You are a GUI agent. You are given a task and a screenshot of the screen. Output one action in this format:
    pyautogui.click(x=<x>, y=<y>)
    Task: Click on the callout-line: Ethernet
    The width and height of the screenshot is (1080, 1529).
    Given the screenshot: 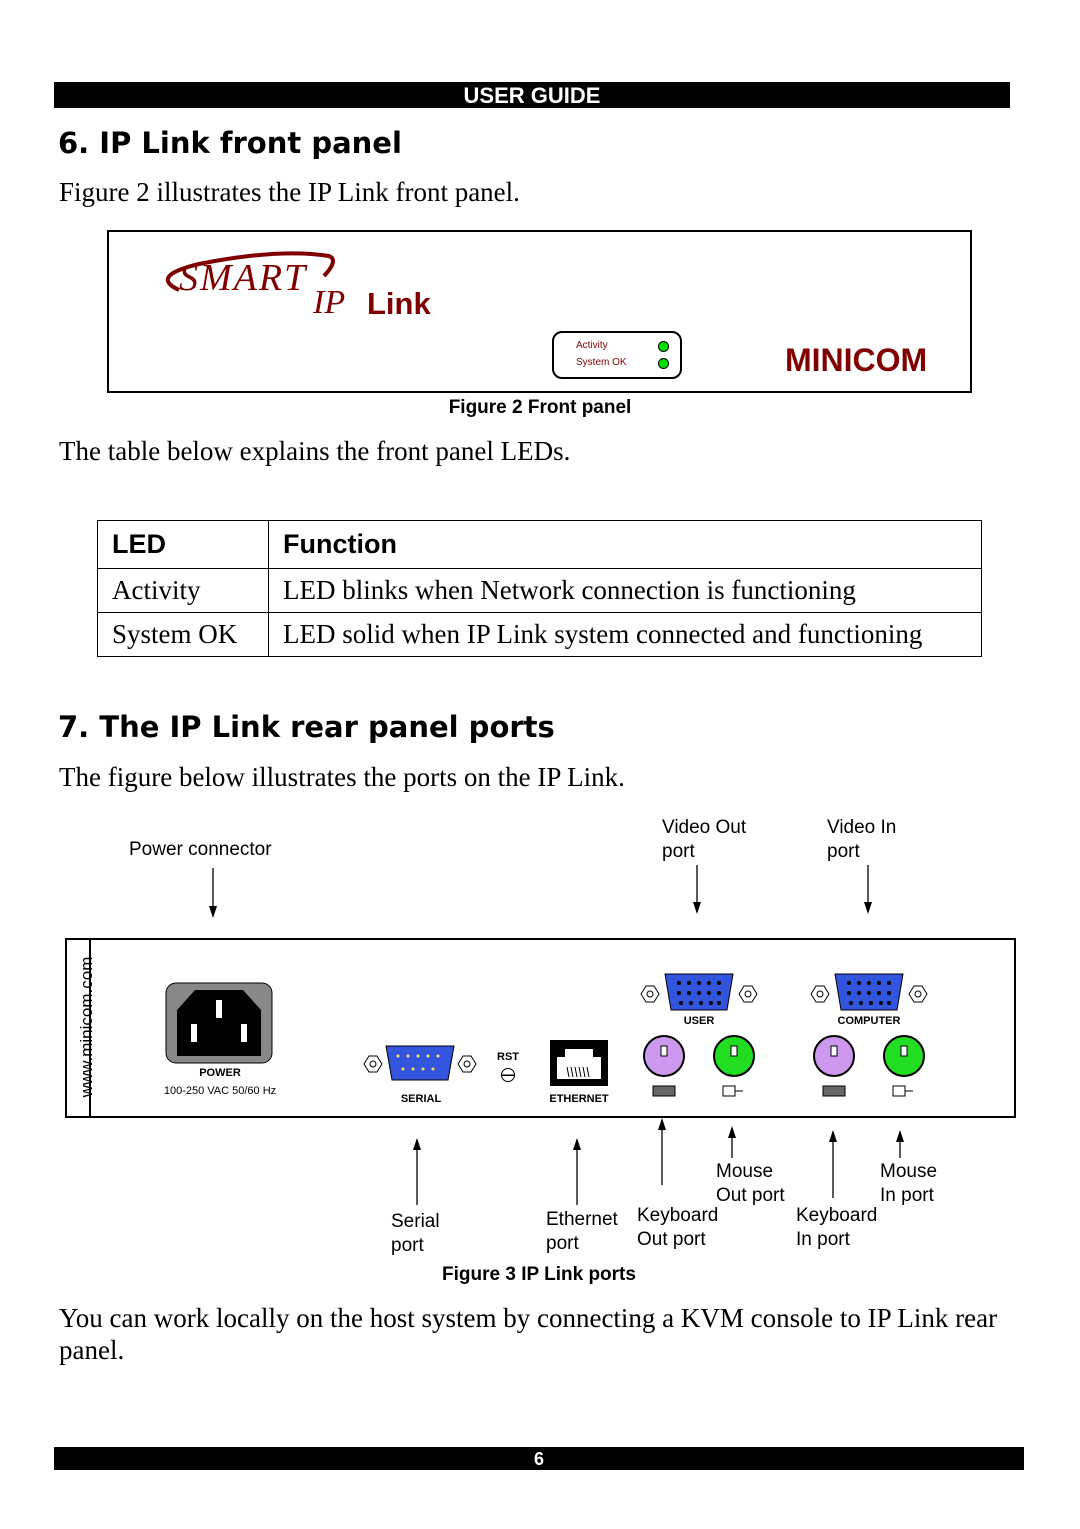 What is the action you would take?
    pyautogui.click(x=582, y=1219)
    